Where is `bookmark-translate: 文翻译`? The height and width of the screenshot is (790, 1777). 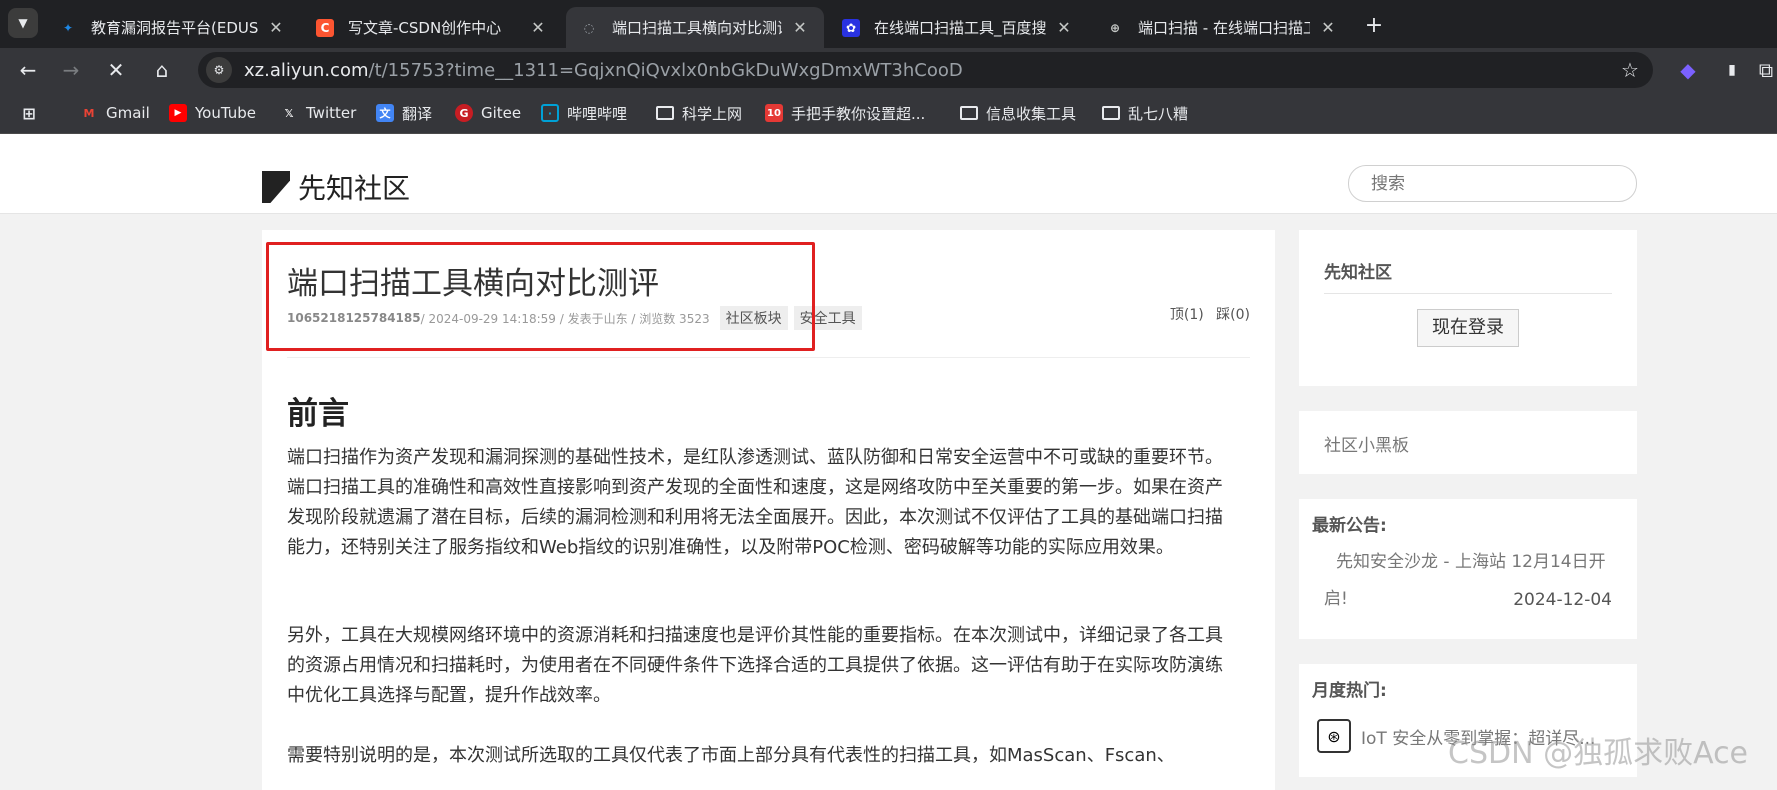 bookmark-translate: 文翻译 is located at coordinates (404, 113).